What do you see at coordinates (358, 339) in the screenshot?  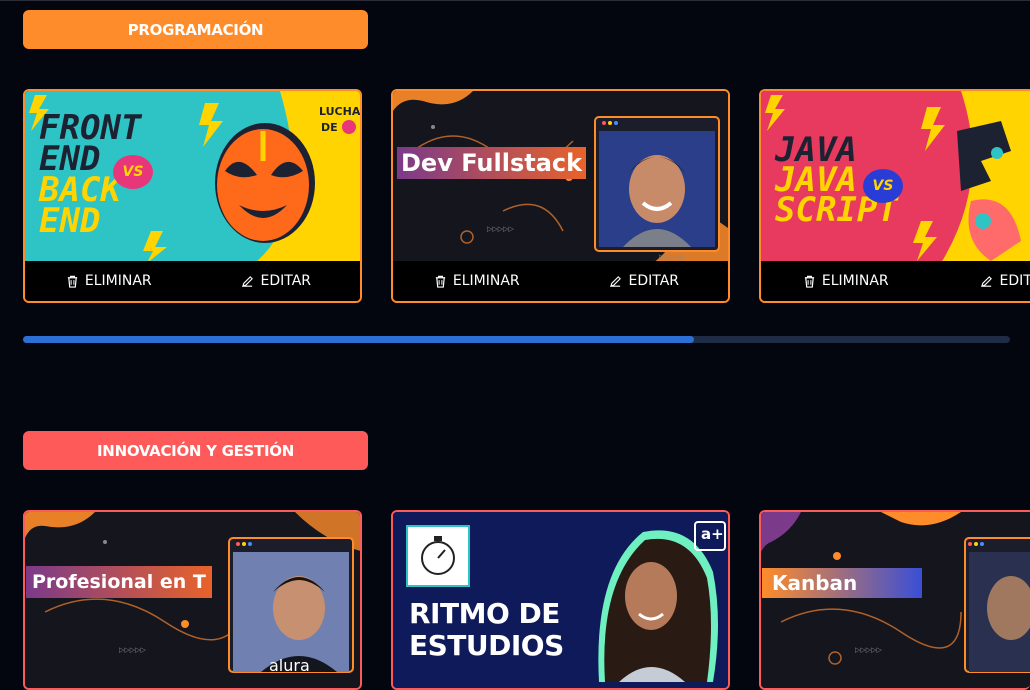 I see `scrollbar-thumb` at bounding box center [358, 339].